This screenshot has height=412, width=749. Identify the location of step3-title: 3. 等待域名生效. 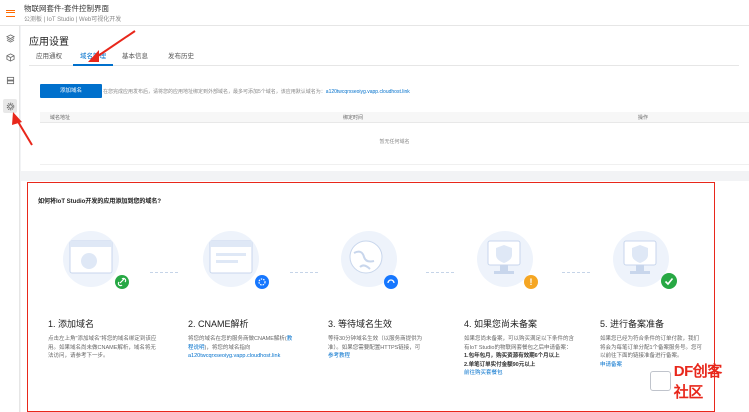
(360, 324).